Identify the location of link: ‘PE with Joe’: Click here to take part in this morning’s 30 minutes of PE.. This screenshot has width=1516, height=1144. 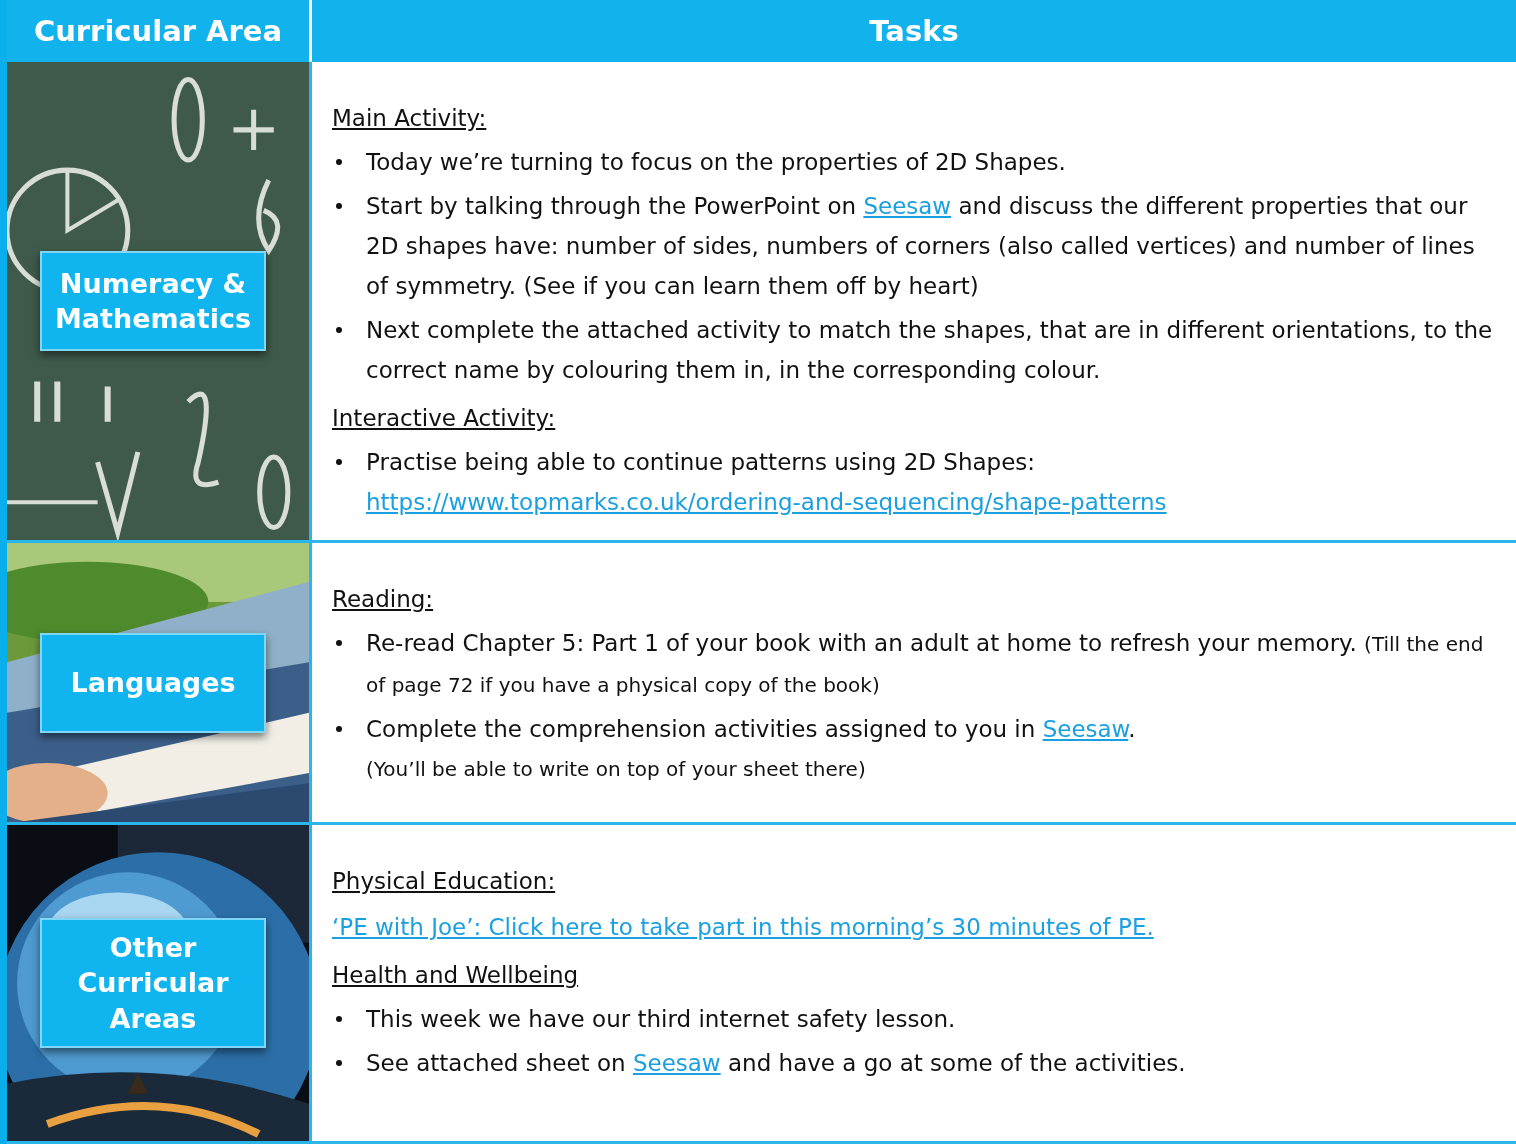
(743, 927).